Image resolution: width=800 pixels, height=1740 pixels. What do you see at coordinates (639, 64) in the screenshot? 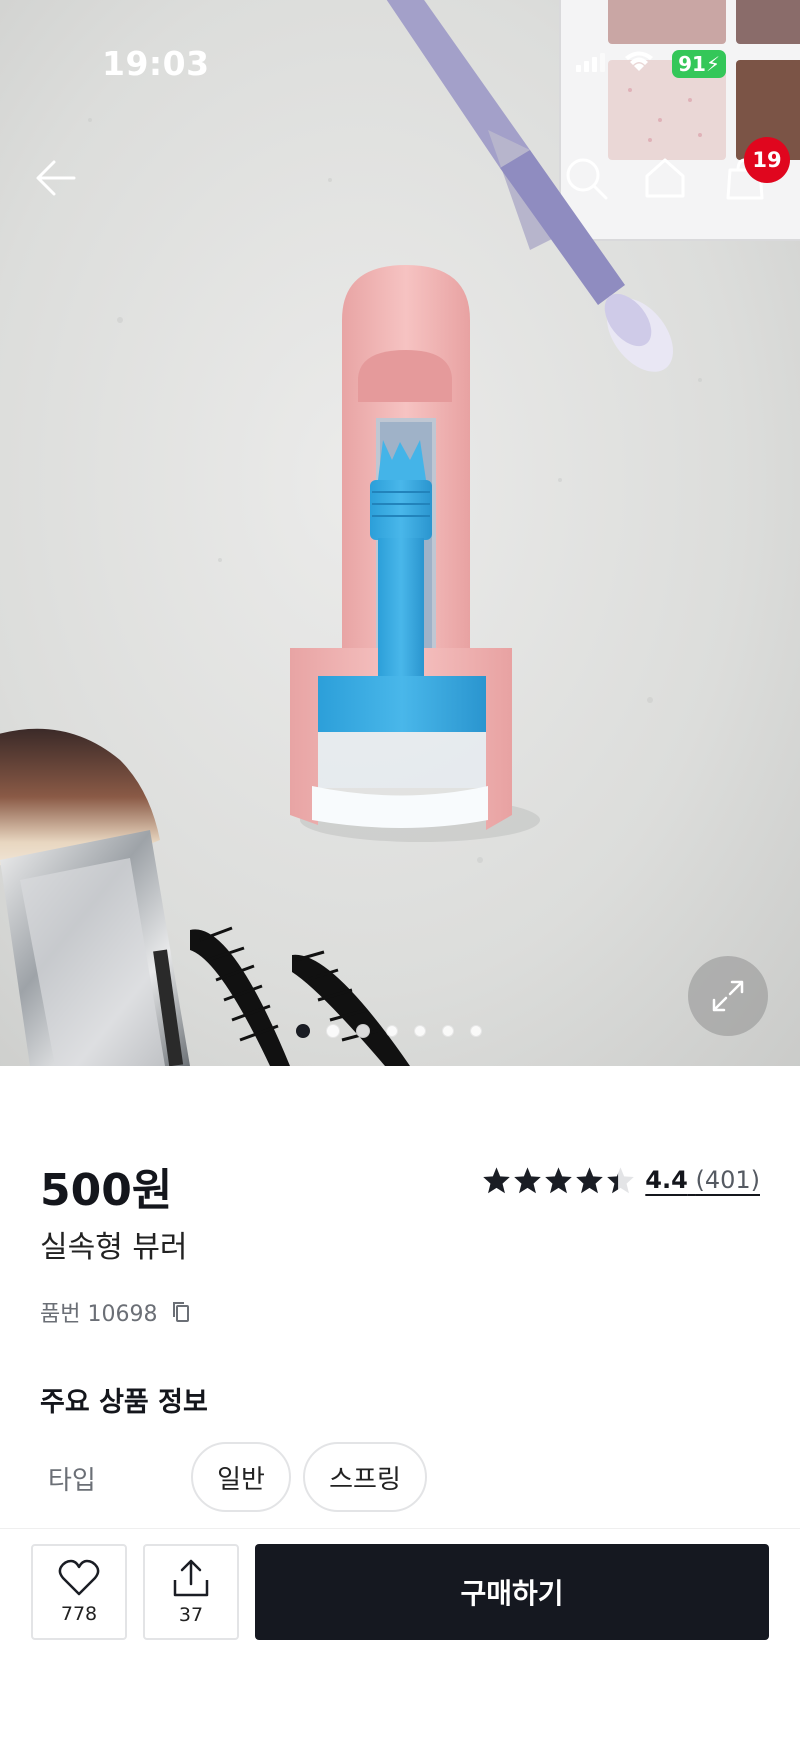
I see `wifi-icon` at bounding box center [639, 64].